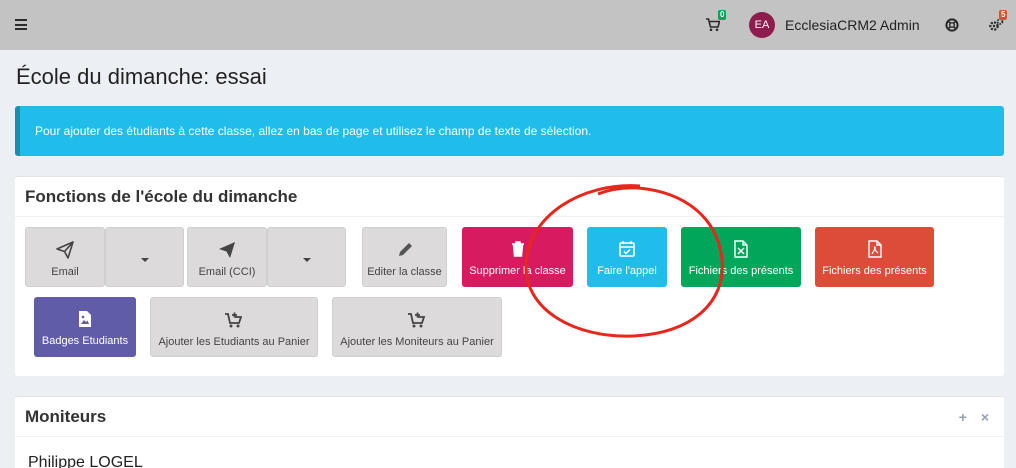 Image resolution: width=1016 pixels, height=468 pixels. I want to click on top-navbar: 0 EA EcclesiaCRM2 Admin 5, so click(508, 25).